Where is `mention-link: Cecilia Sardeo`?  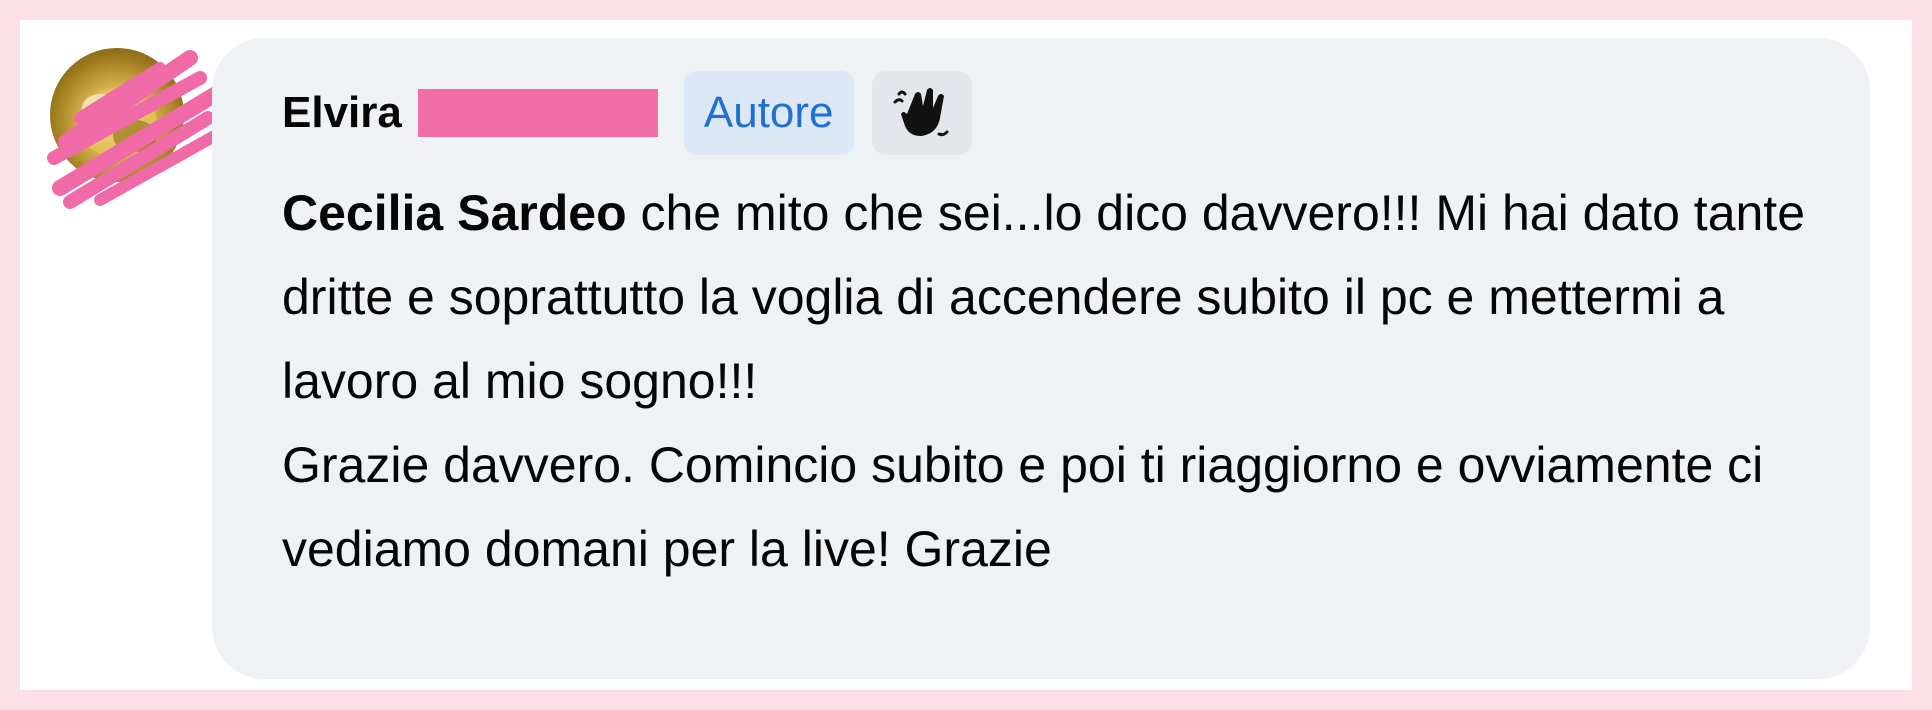 mention-link: Cecilia Sardeo is located at coordinates (454, 213).